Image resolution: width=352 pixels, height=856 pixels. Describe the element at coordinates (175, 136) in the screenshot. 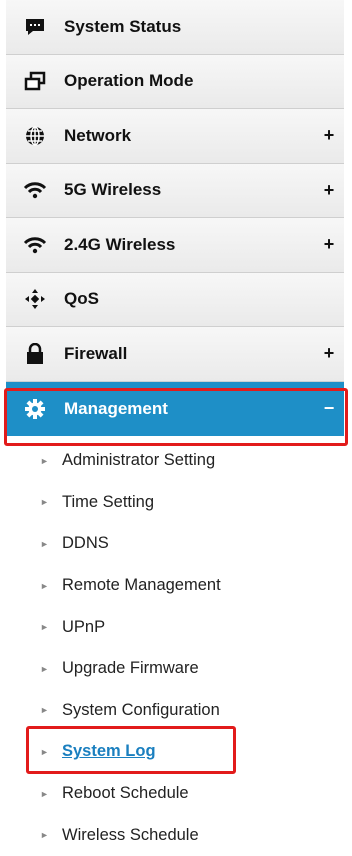

I see `menu-item-network: Network +` at that location.